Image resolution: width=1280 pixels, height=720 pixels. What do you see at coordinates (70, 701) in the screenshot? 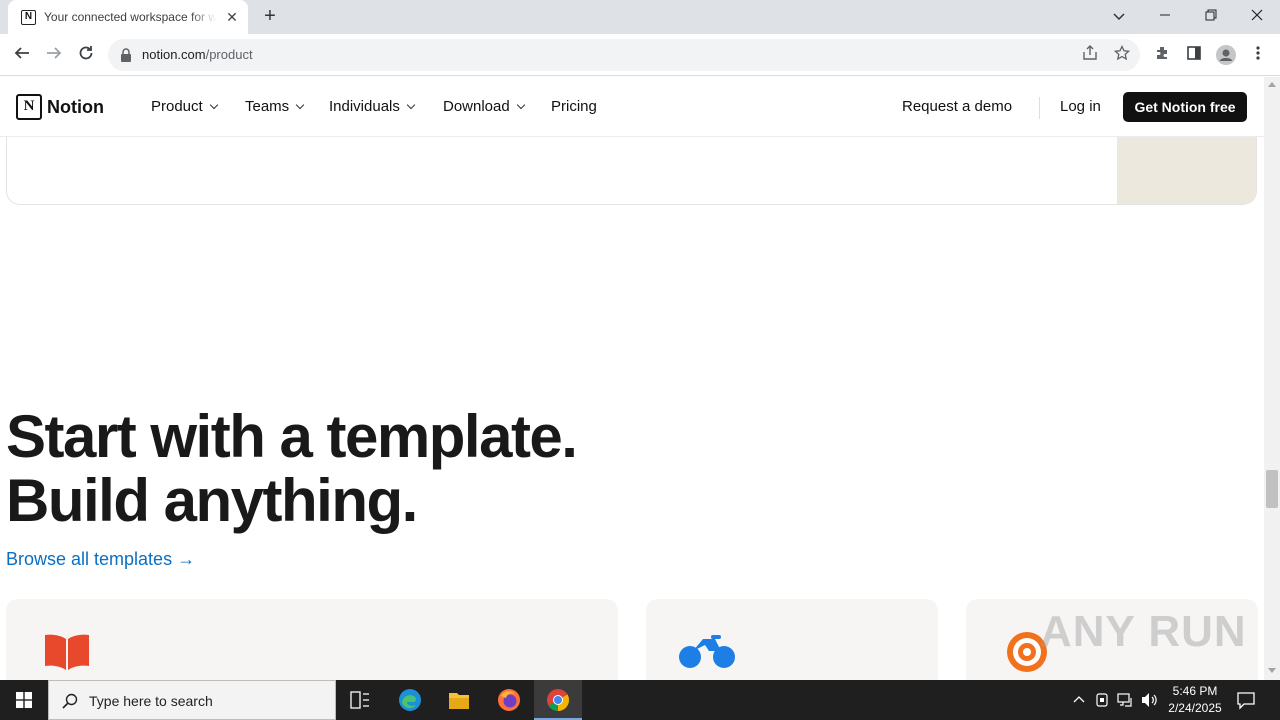
I see `search-icon` at bounding box center [70, 701].